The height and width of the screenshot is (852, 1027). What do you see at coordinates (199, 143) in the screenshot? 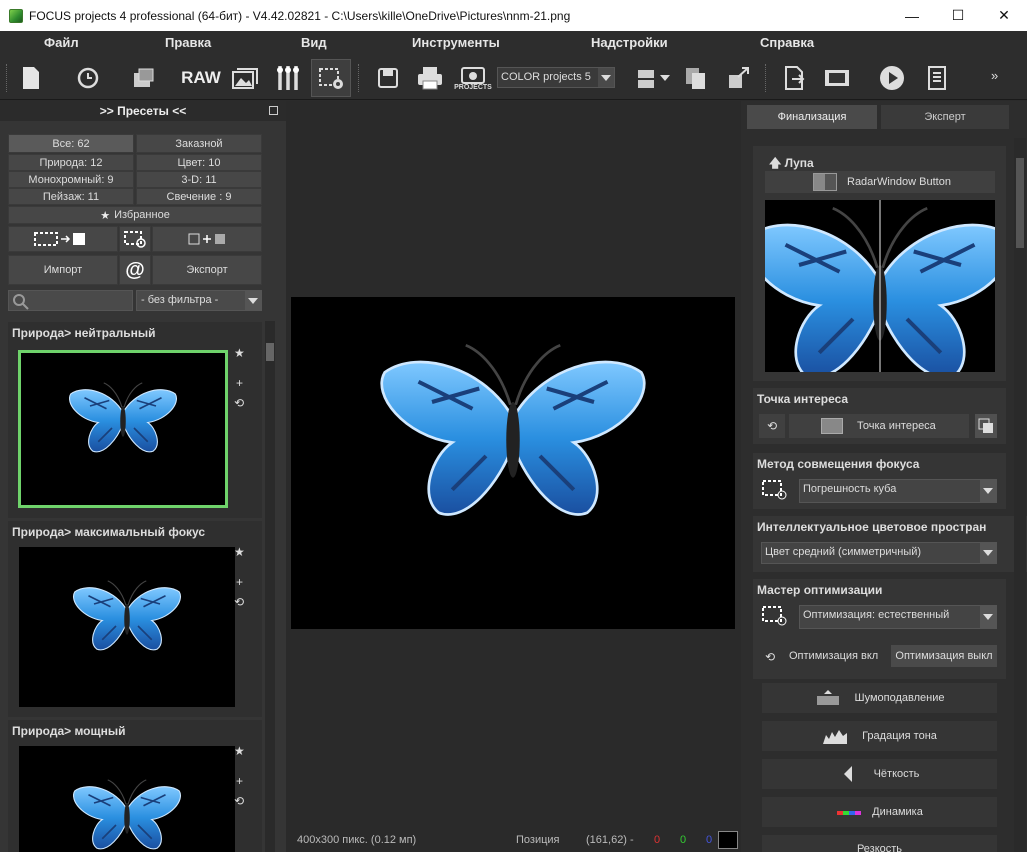
I see `preset-filter-custom: Заказной` at bounding box center [199, 143].